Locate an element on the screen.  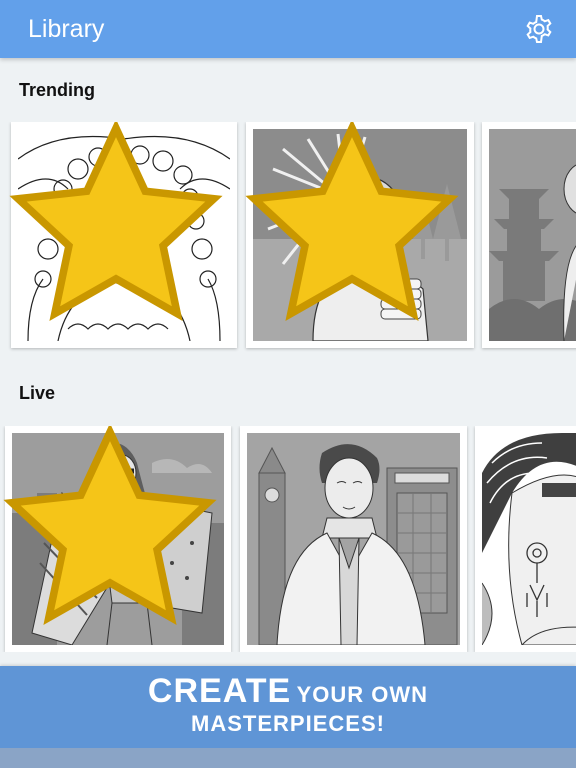
banner-headline: CREATE YOUR OWN is located at coordinates (288, 691).